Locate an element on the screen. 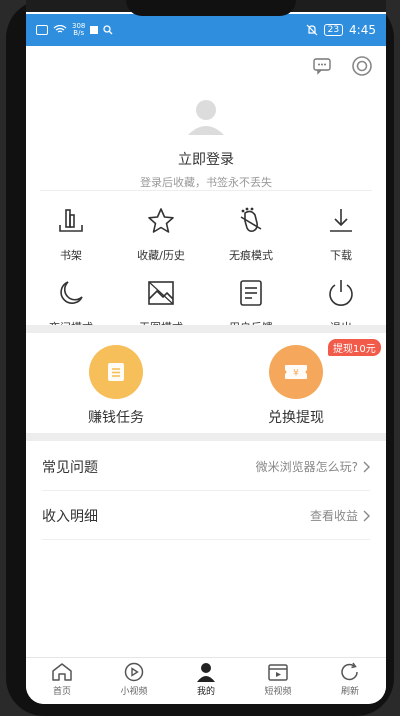 Image resolution: width=400 pixels, height=716 pixels. clapperboard-icon is located at coordinates (278, 672).